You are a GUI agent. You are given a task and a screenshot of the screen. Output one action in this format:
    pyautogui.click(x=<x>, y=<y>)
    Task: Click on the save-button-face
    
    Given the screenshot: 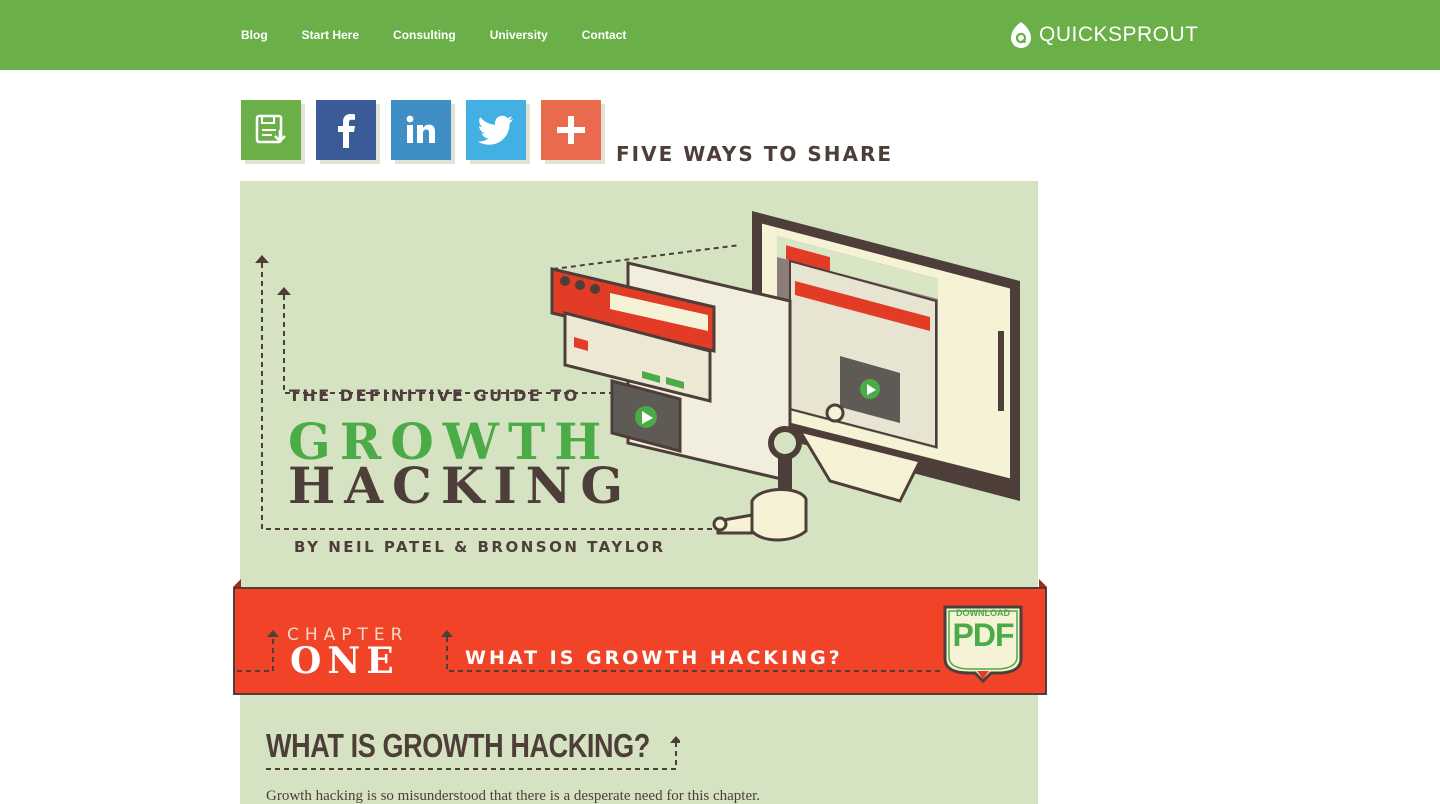 What is the action you would take?
    pyautogui.click(x=271, y=130)
    